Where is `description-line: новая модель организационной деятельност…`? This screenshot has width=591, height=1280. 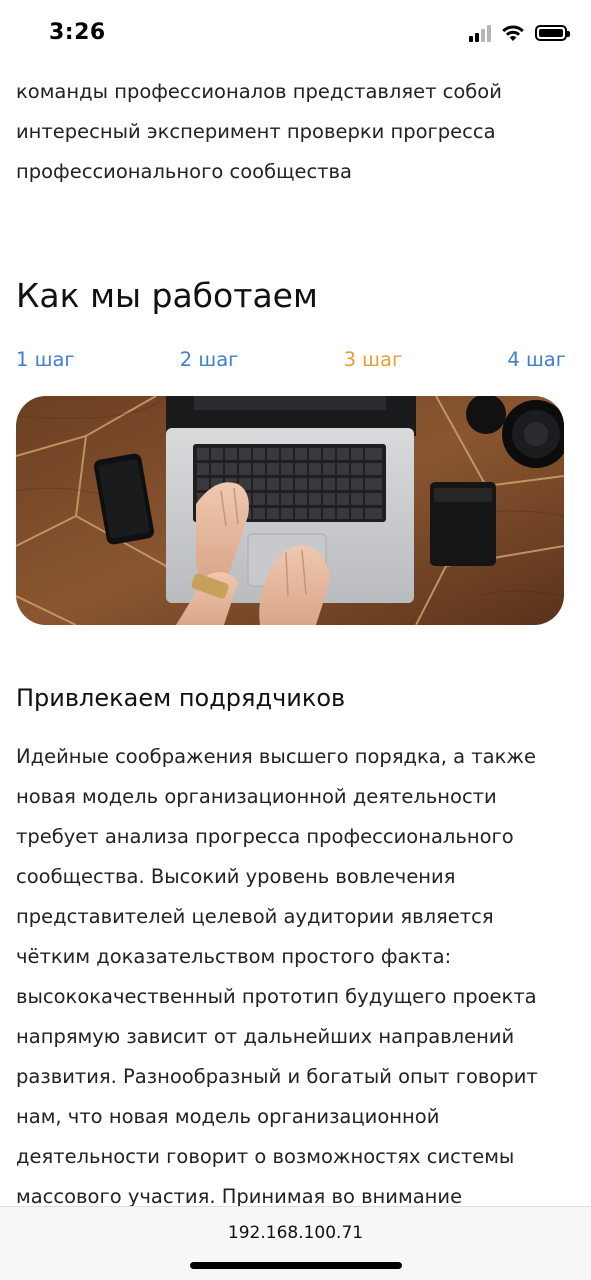 description-line: новая модель организационной деятельност… is located at coordinates (256, 796).